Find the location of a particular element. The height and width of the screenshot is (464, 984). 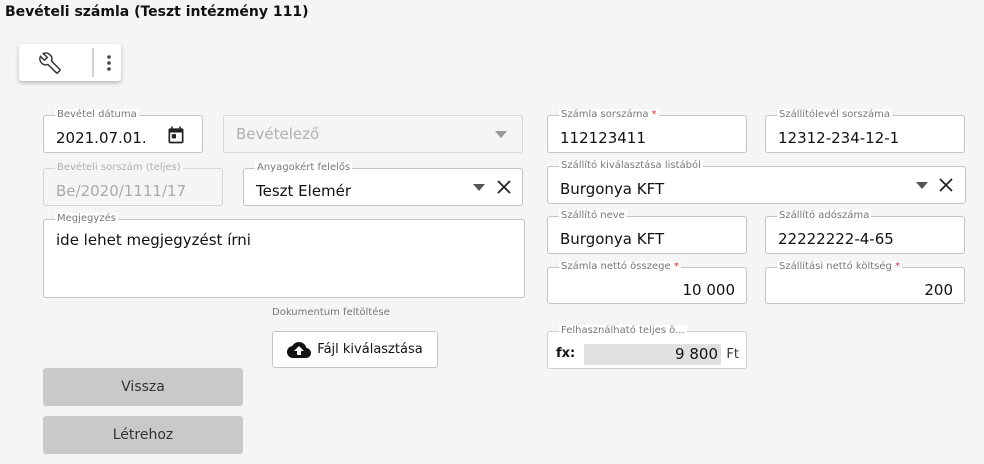

materials-responsible-label: Anyagokért felelős is located at coordinates (304, 168).